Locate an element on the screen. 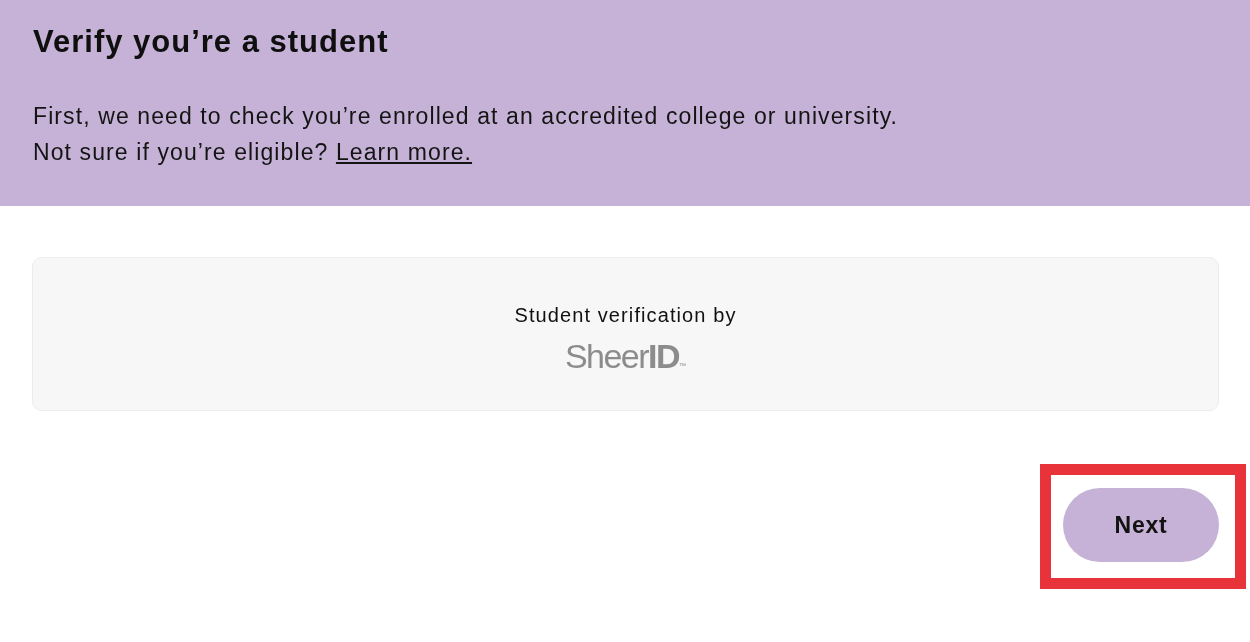 This screenshot has width=1250, height=642. page-title: Verify you’re a student is located at coordinates (211, 42).